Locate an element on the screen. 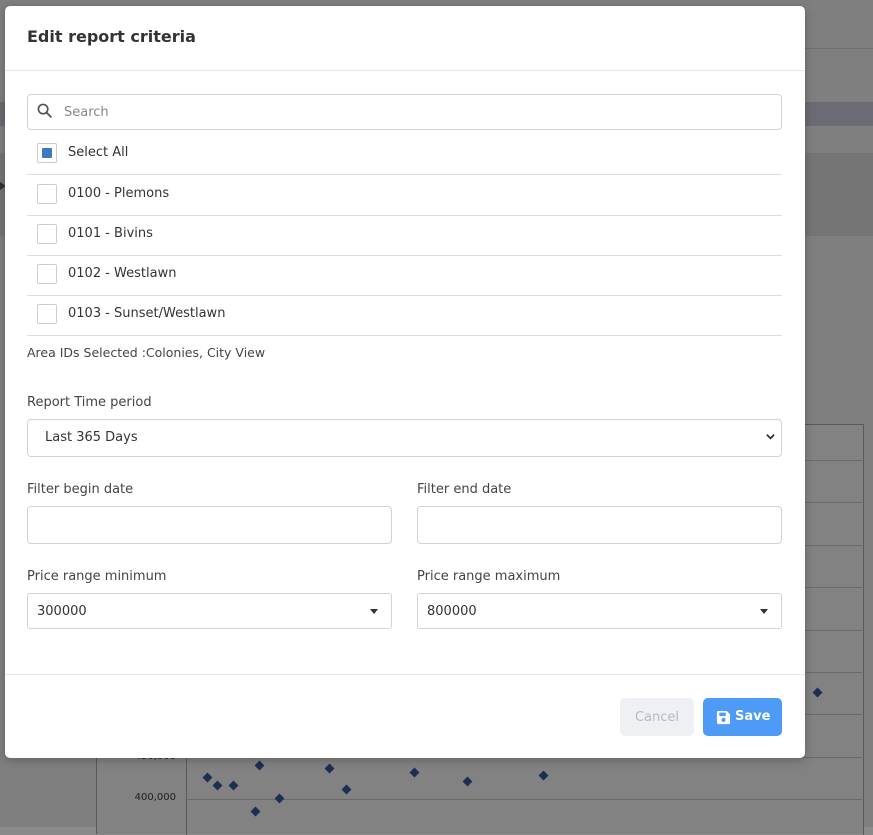 The height and width of the screenshot is (835, 873). price-range-minimum-value: 300000 is located at coordinates (62, 611).